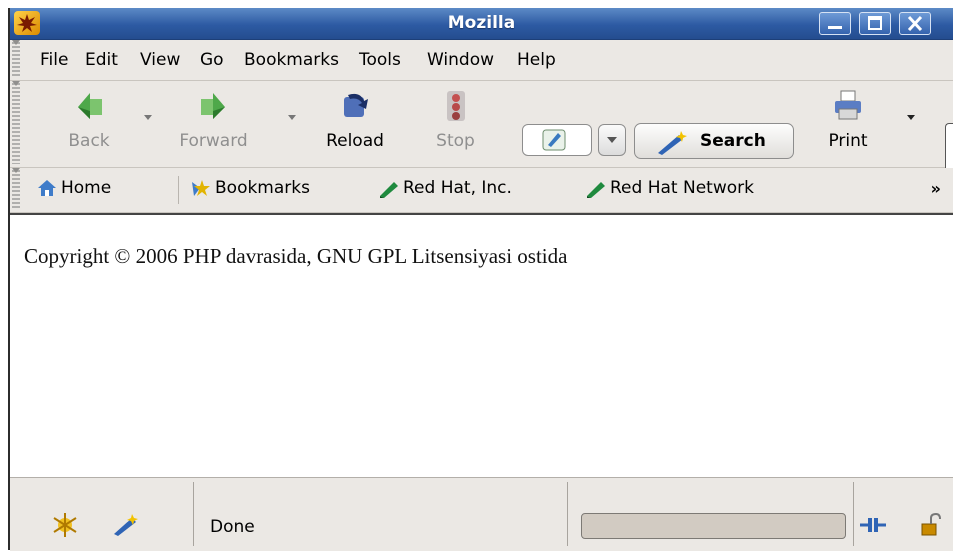 The width and height of the screenshot is (953, 551). I want to click on online-plug-icon, so click(873, 525).